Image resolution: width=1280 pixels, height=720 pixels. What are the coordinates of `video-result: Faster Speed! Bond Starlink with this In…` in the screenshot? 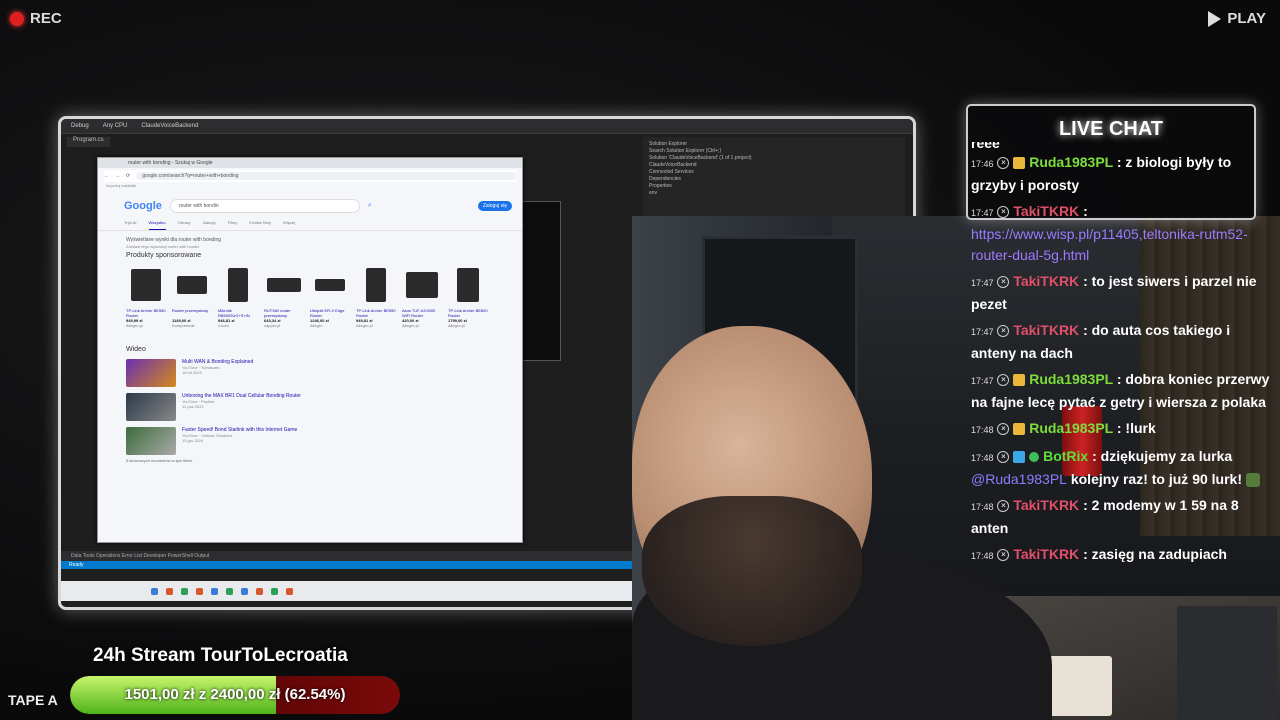 It's located at (310, 438).